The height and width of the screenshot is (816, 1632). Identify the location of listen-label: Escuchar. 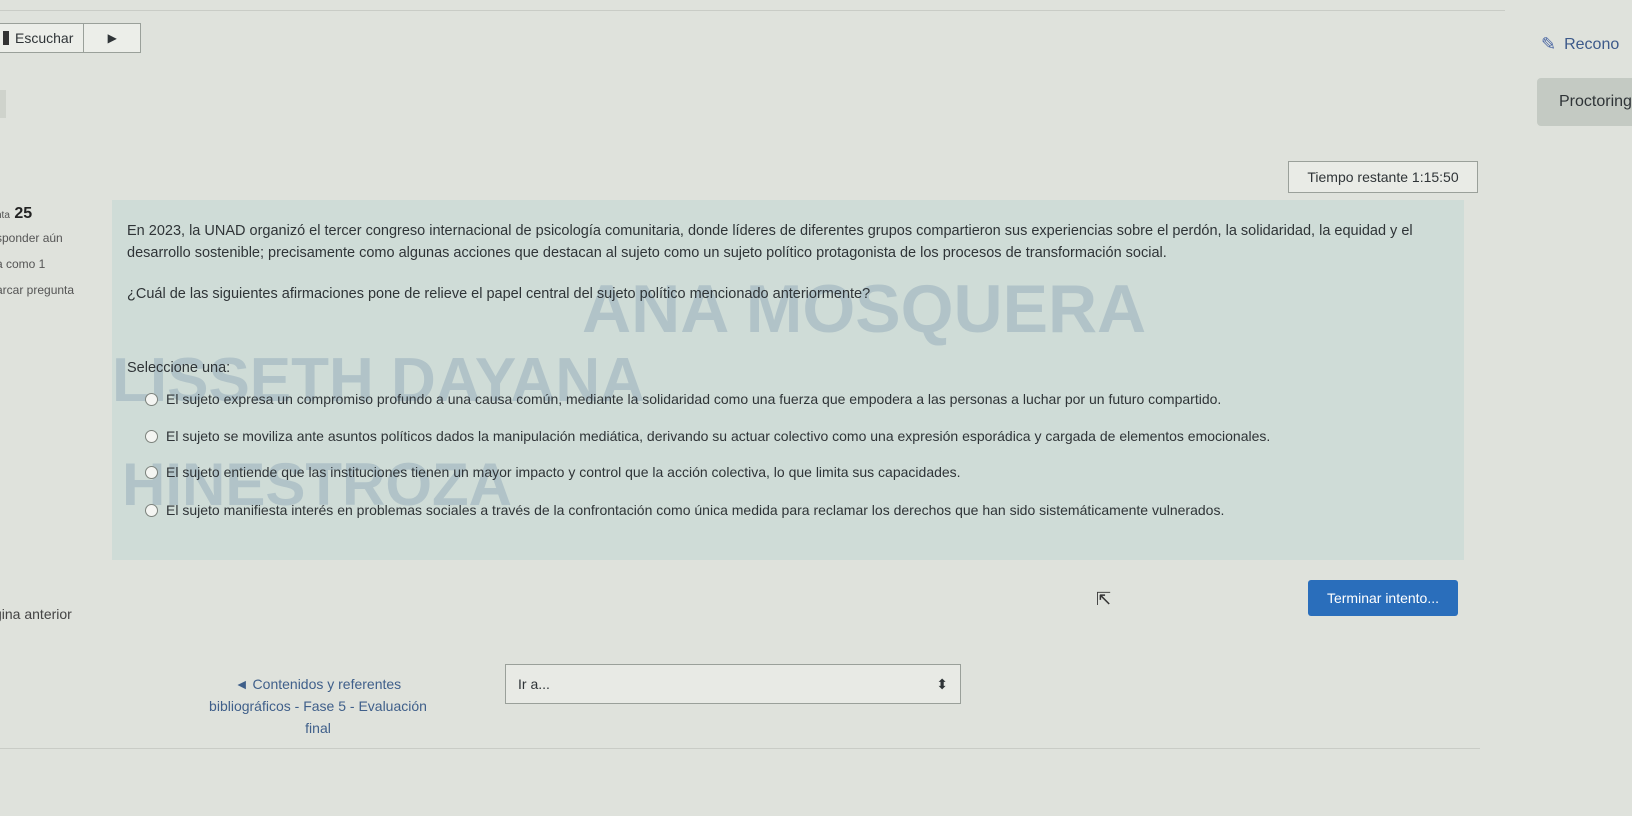
(50, 38).